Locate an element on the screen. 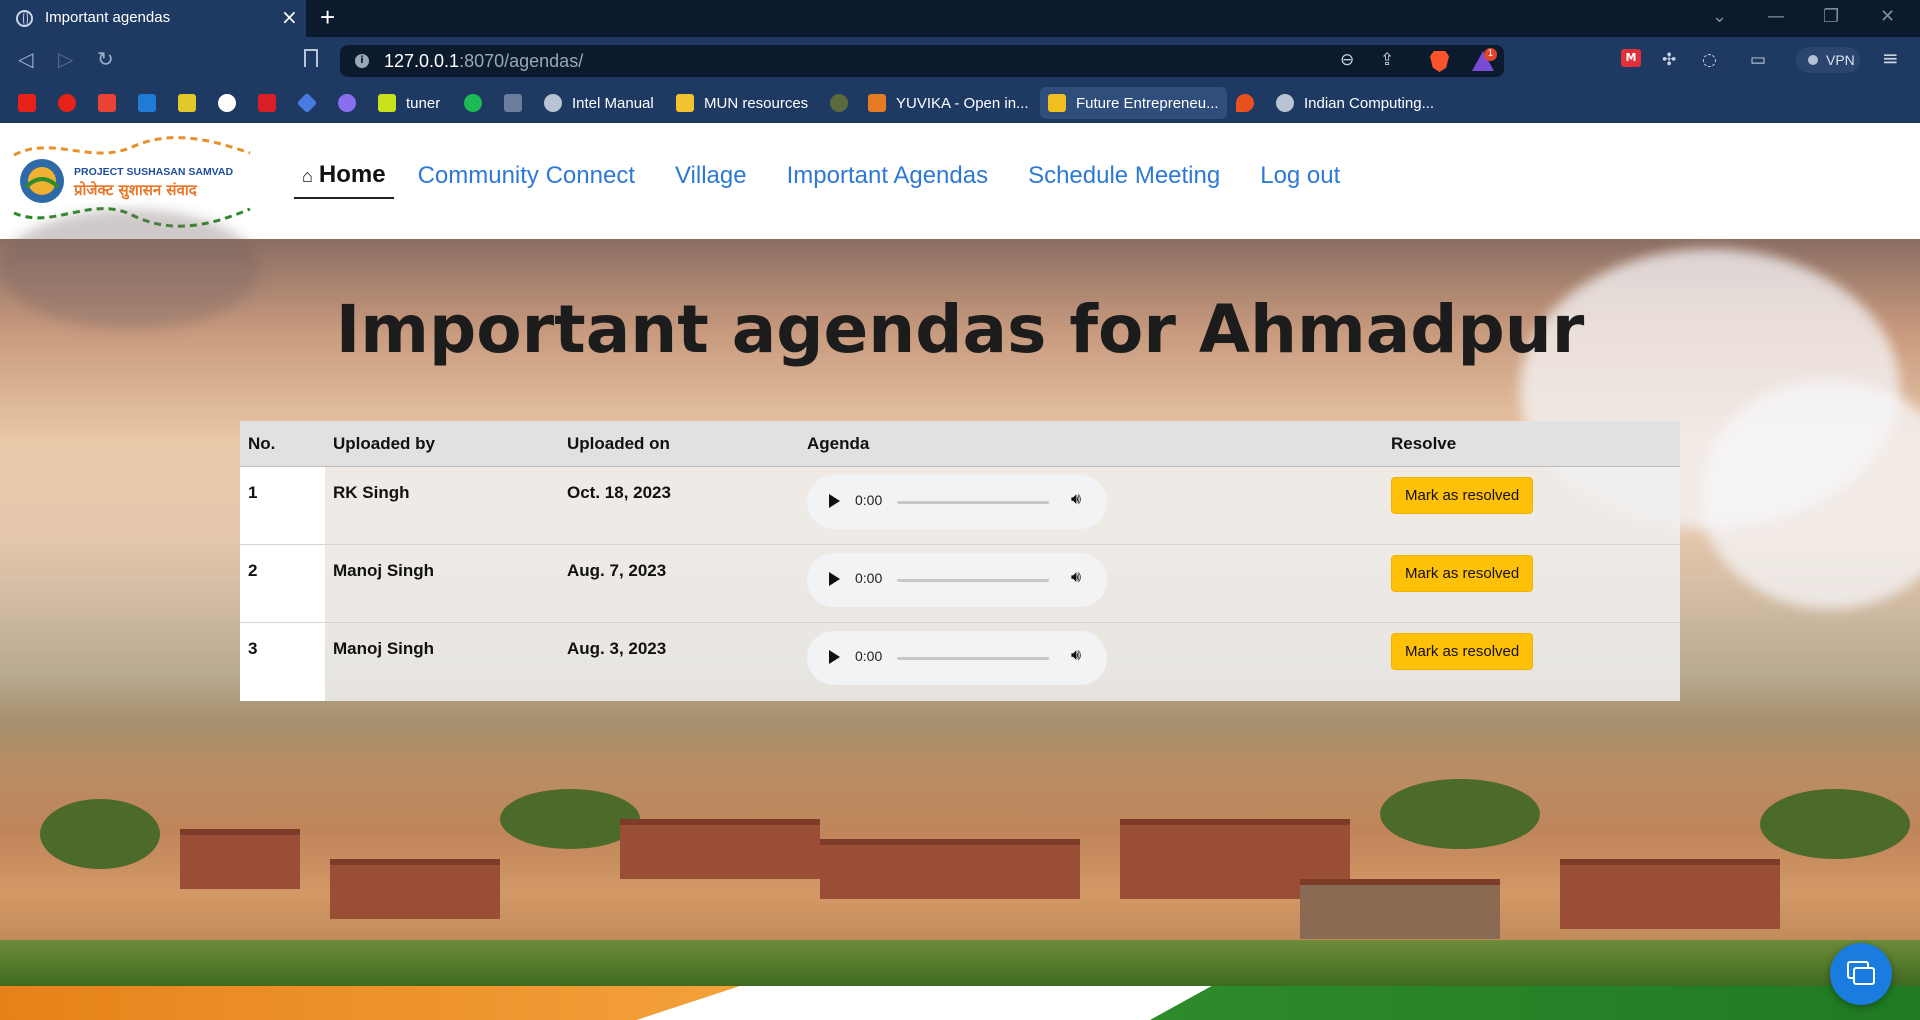 This screenshot has height=1020, width=1920. sparkle-icon is located at coordinates (347, 103).